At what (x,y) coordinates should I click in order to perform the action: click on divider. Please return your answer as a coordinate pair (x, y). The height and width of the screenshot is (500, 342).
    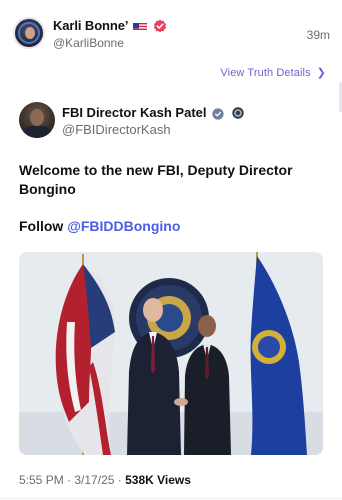
    Looking at the image, I should click on (171, 498).